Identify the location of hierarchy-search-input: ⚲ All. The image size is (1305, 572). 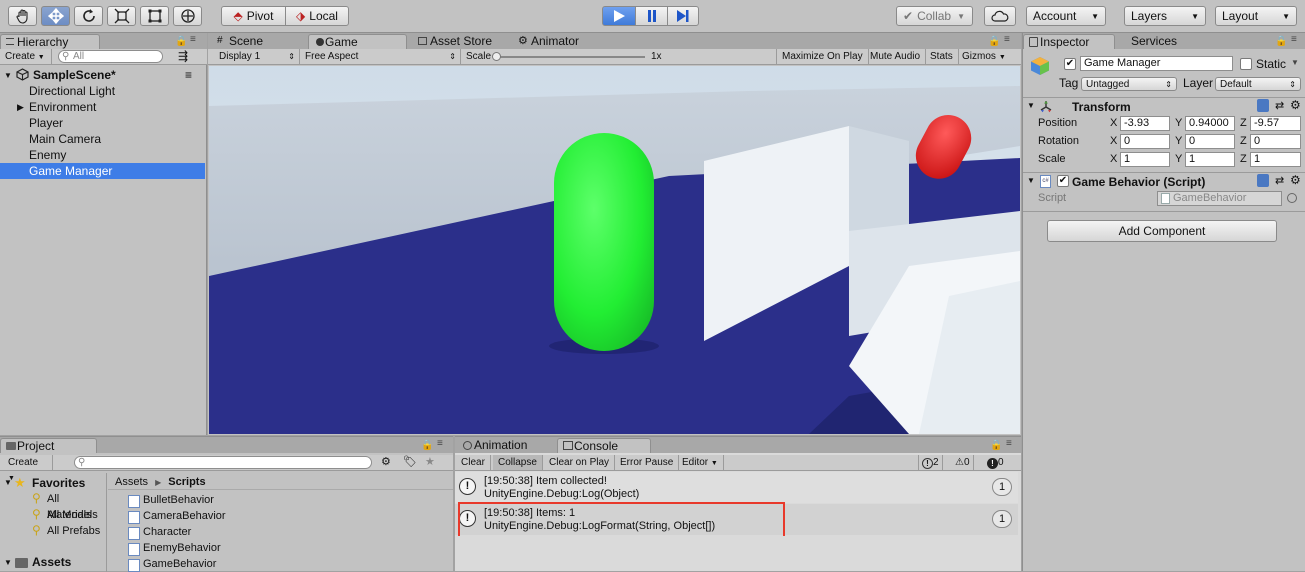
(110, 56).